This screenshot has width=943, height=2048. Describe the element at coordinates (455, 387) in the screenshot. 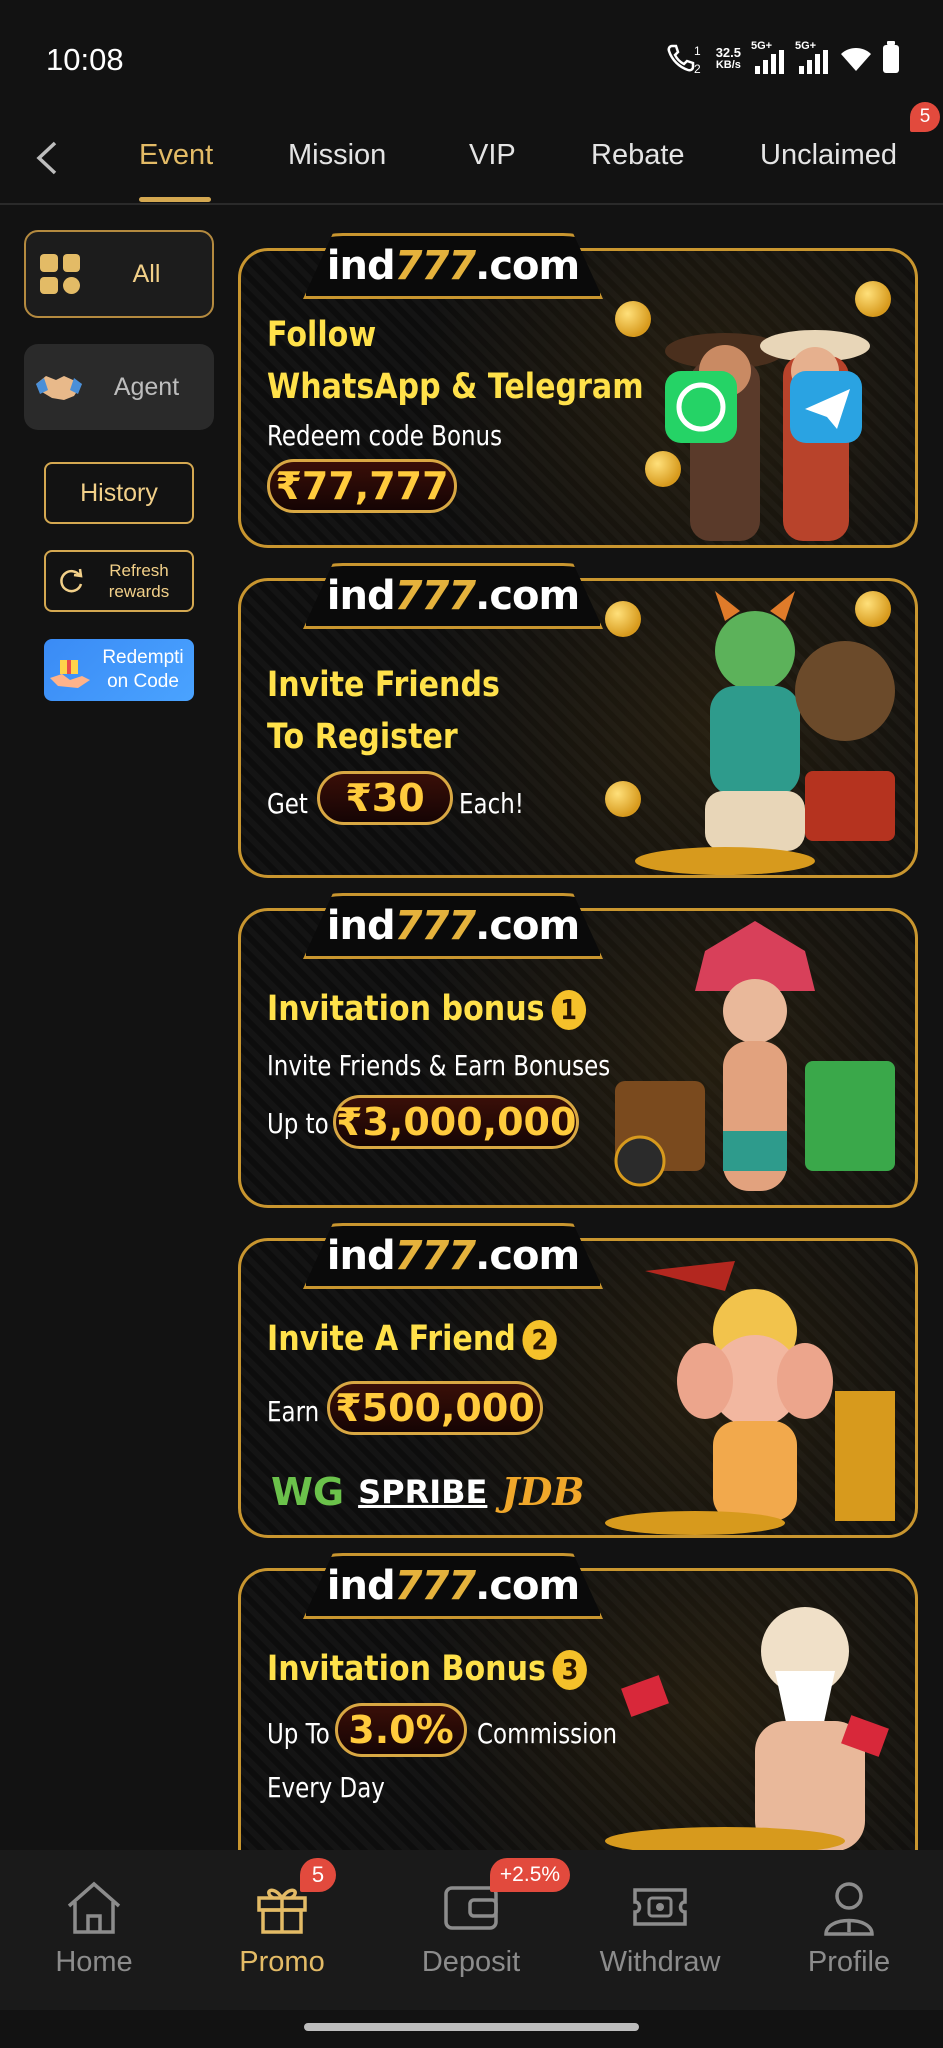

I see `banner-line2: WhatsApp & Telegram` at that location.